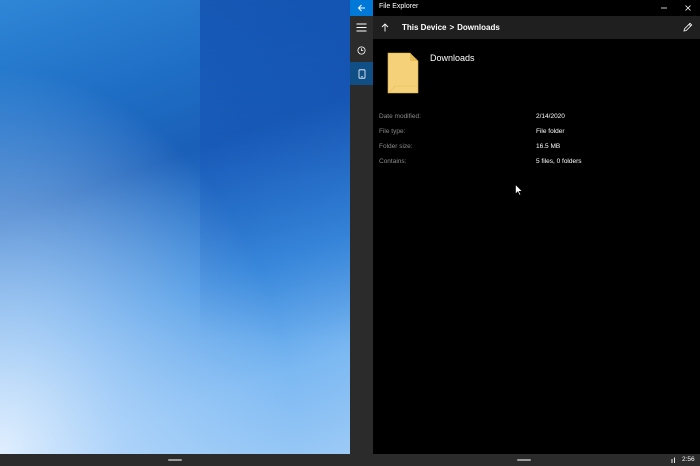 The height and width of the screenshot is (466, 700). I want to click on minimize-button, so click(664, 8).